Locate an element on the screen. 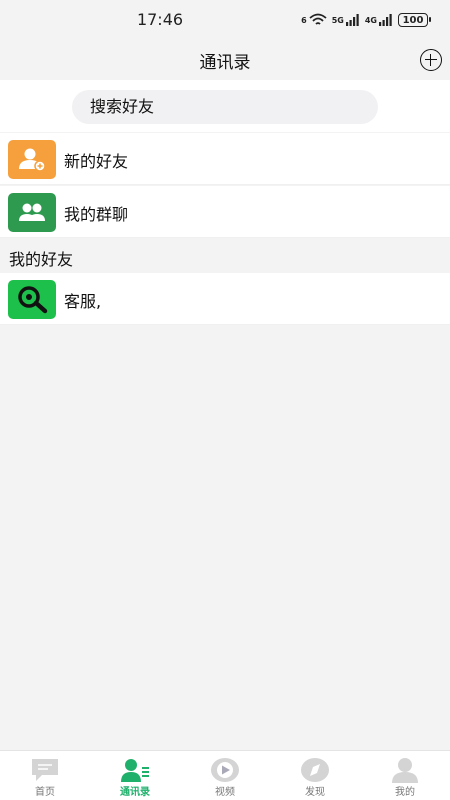 The height and width of the screenshot is (800, 450). tab-bar: 首页 通讯录 视频 发现 我的 is located at coordinates (225, 775).